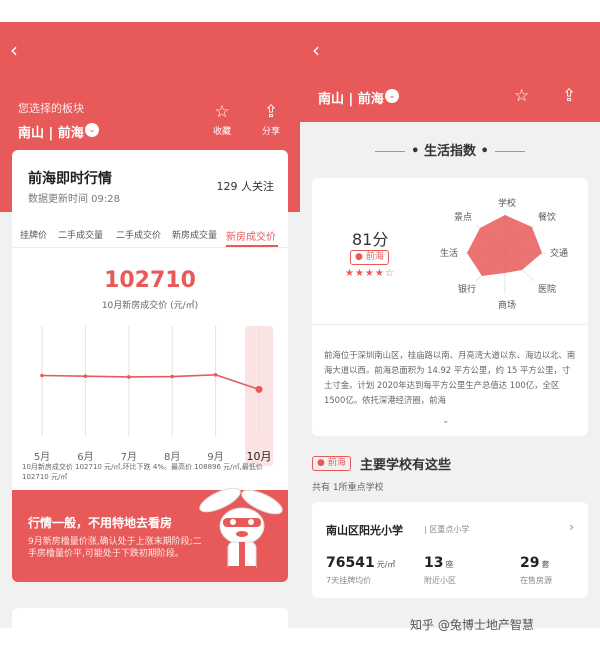  What do you see at coordinates (221, 132) in the screenshot?
I see `favorite-label: 收藏` at bounding box center [221, 132].